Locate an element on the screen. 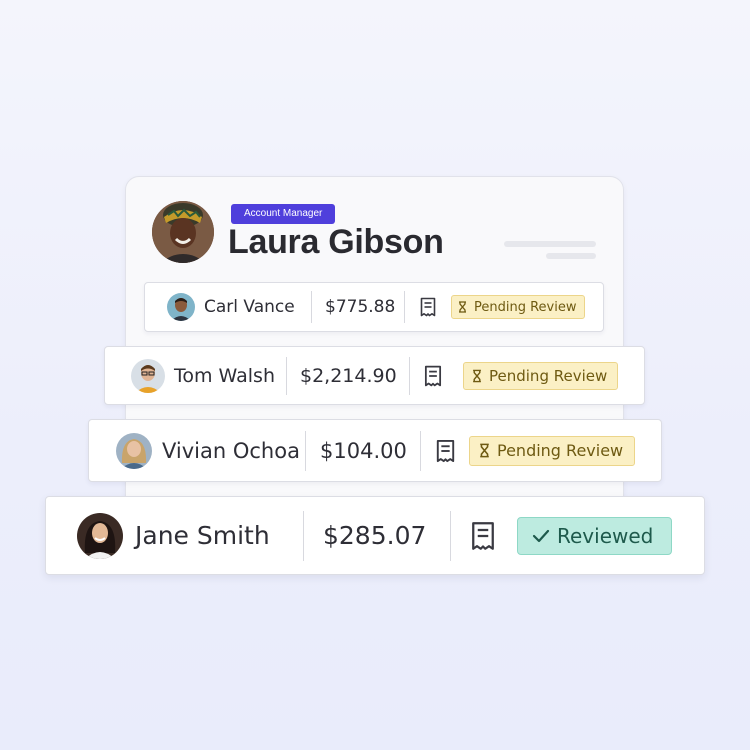 This screenshot has height=750, width=750. expense-row: Carl Vance $775.88 Pending Review is located at coordinates (374, 307).